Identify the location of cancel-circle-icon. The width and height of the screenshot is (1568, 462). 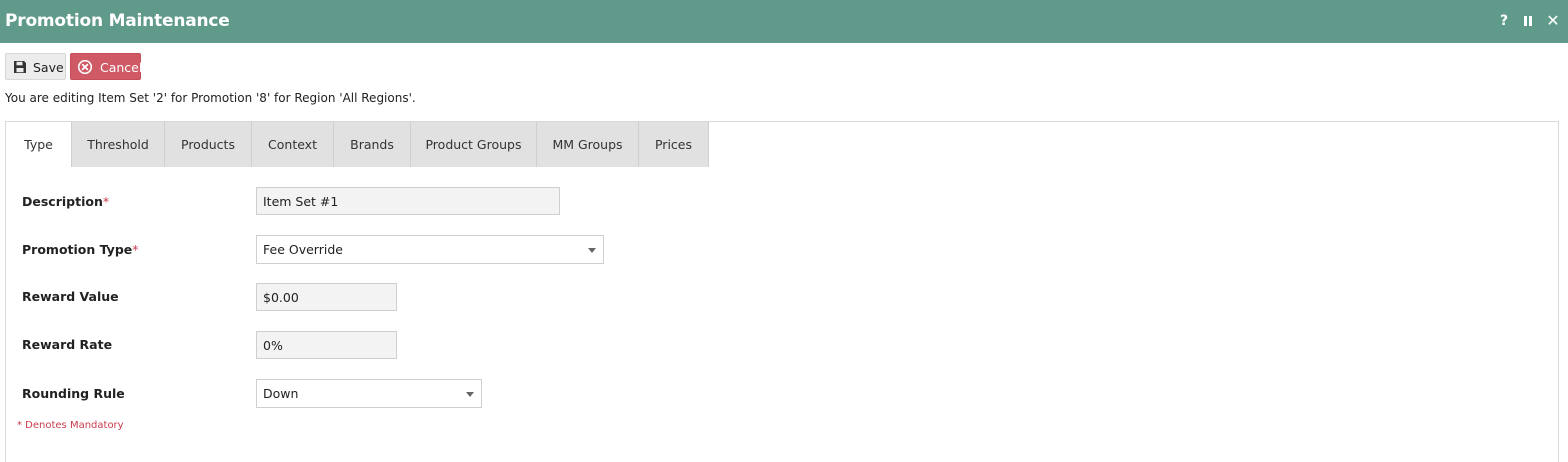
(85, 67).